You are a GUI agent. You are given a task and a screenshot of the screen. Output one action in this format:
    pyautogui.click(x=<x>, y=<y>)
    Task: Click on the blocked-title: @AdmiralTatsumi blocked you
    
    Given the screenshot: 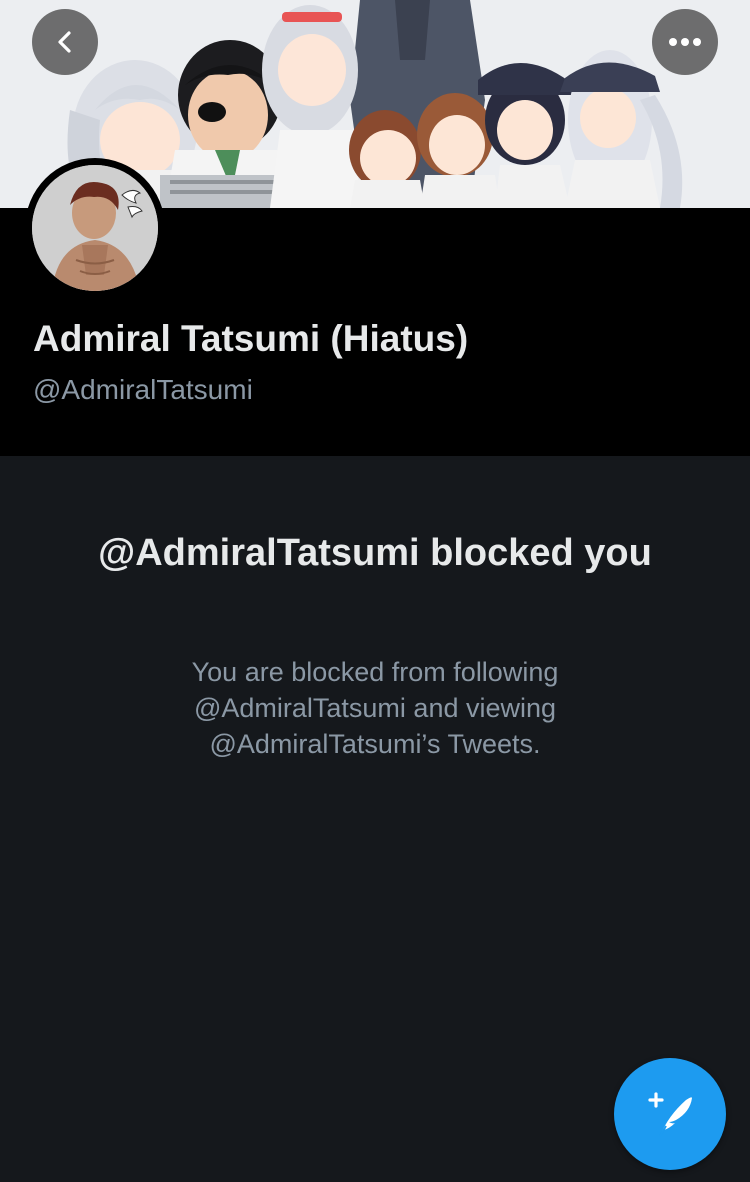 What is the action you would take?
    pyautogui.click(x=375, y=553)
    